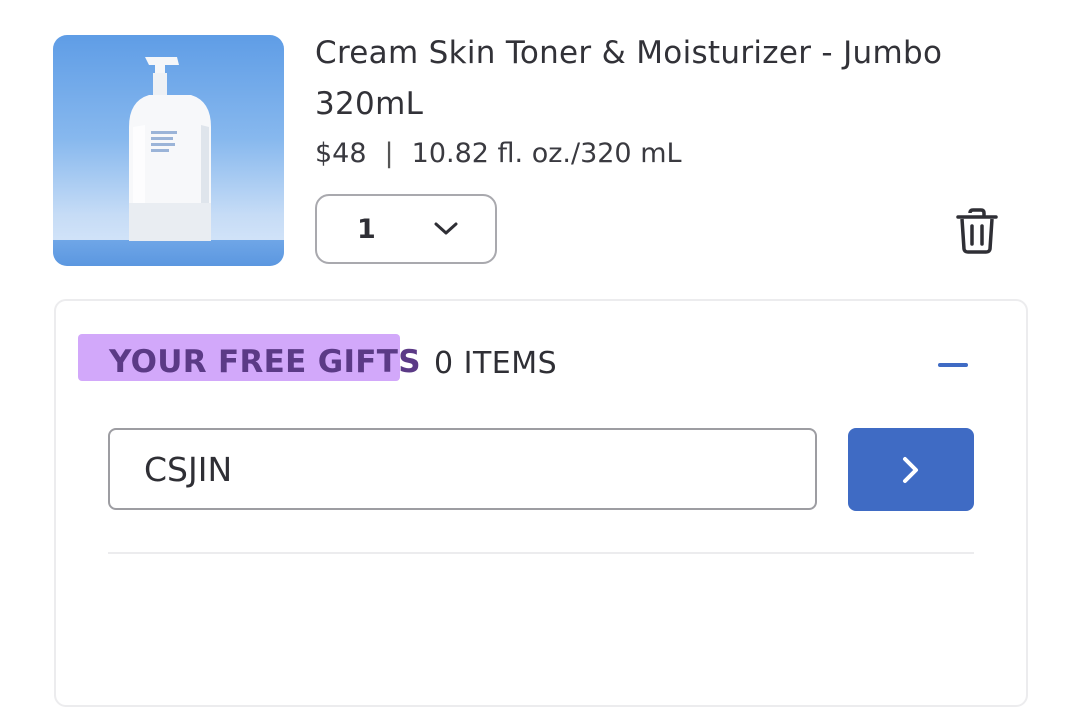 This screenshot has height=713, width=1080. Describe the element at coordinates (496, 363) in the screenshot. I see `free-gifts-count: 0 ITEMS` at that location.